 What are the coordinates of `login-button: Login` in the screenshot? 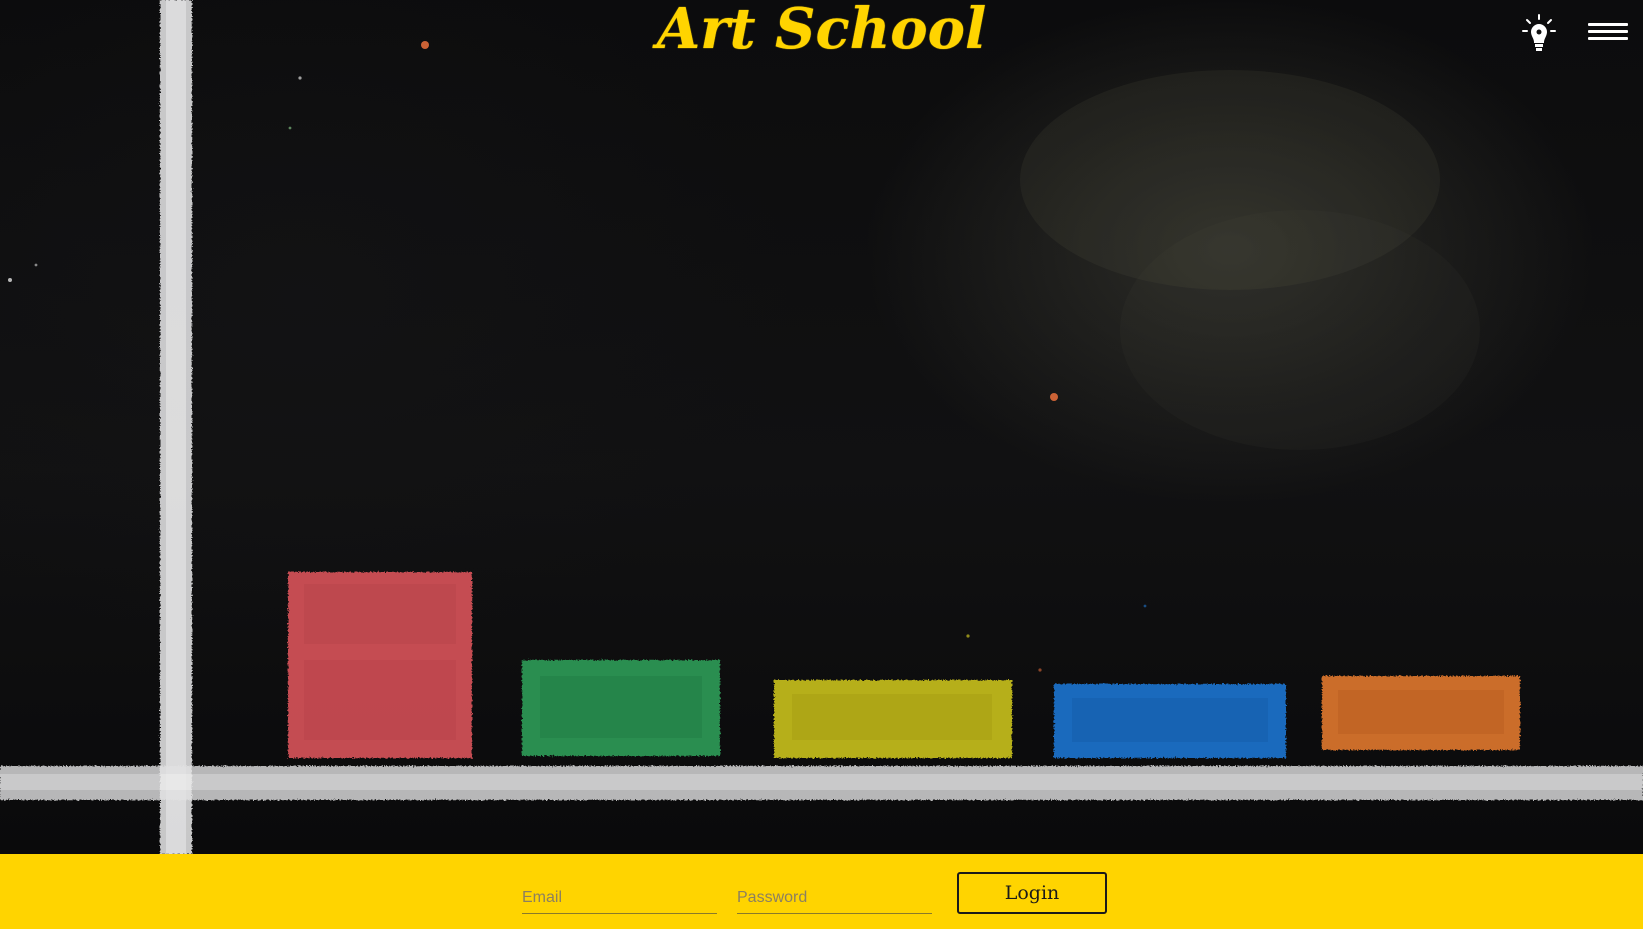 It's located at (1032, 893).